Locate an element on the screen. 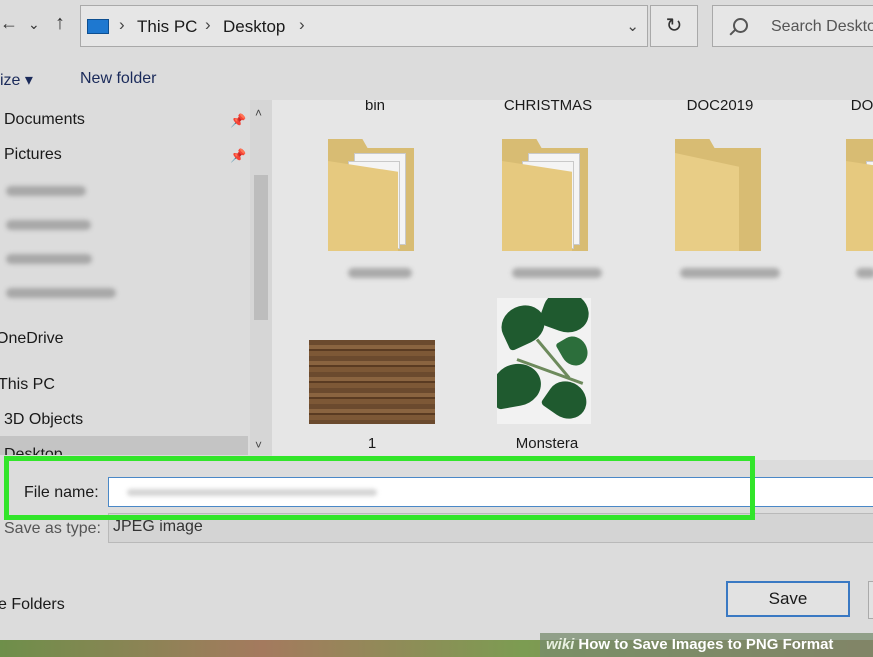 The image size is (873, 657). up-arrow-icon: ↑ is located at coordinates (60, 23).